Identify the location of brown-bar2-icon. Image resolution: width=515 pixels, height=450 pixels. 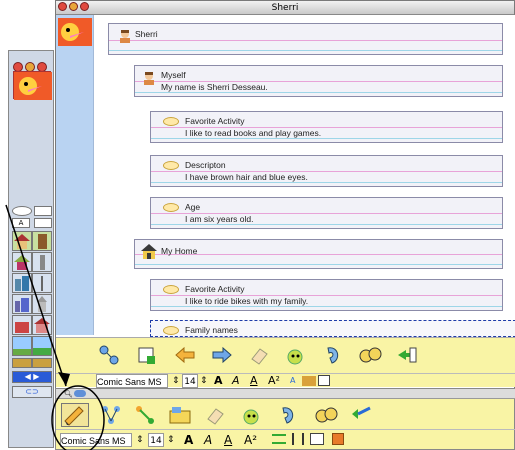
(42, 363).